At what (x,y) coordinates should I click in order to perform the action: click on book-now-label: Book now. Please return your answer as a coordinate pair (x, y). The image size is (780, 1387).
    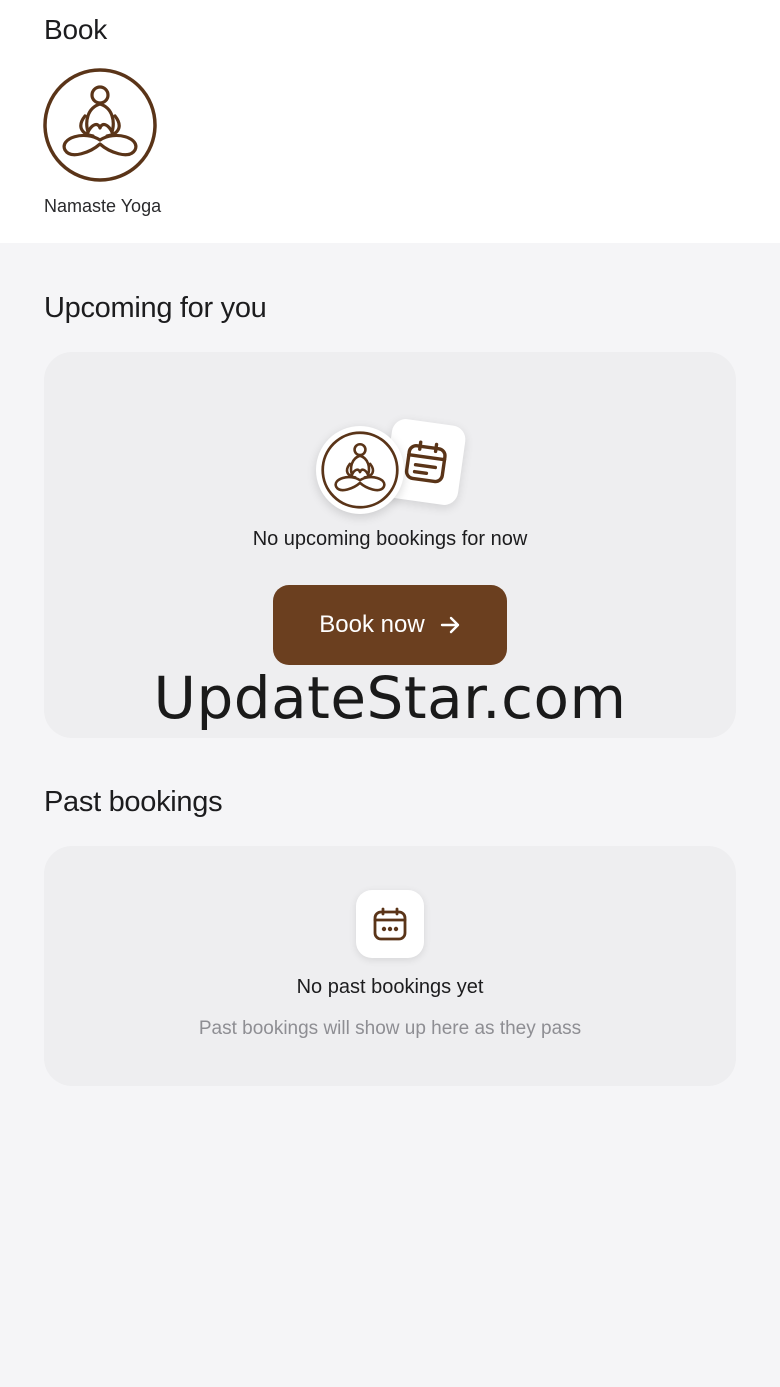
    Looking at the image, I should click on (372, 624).